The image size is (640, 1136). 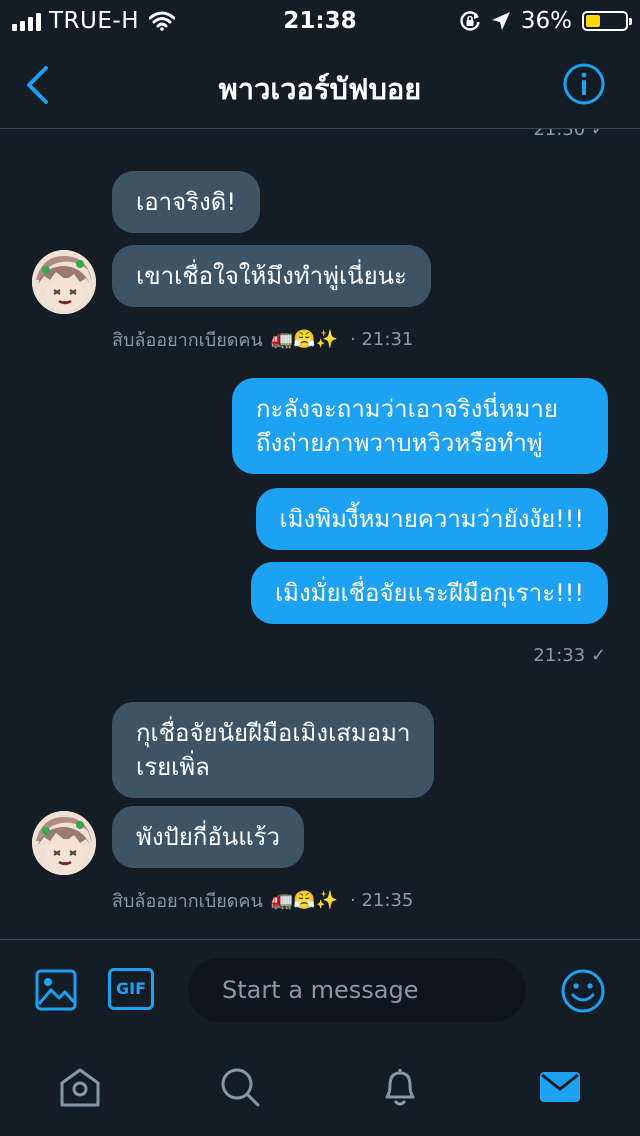 What do you see at coordinates (162, 21) in the screenshot?
I see `wifi-icon` at bounding box center [162, 21].